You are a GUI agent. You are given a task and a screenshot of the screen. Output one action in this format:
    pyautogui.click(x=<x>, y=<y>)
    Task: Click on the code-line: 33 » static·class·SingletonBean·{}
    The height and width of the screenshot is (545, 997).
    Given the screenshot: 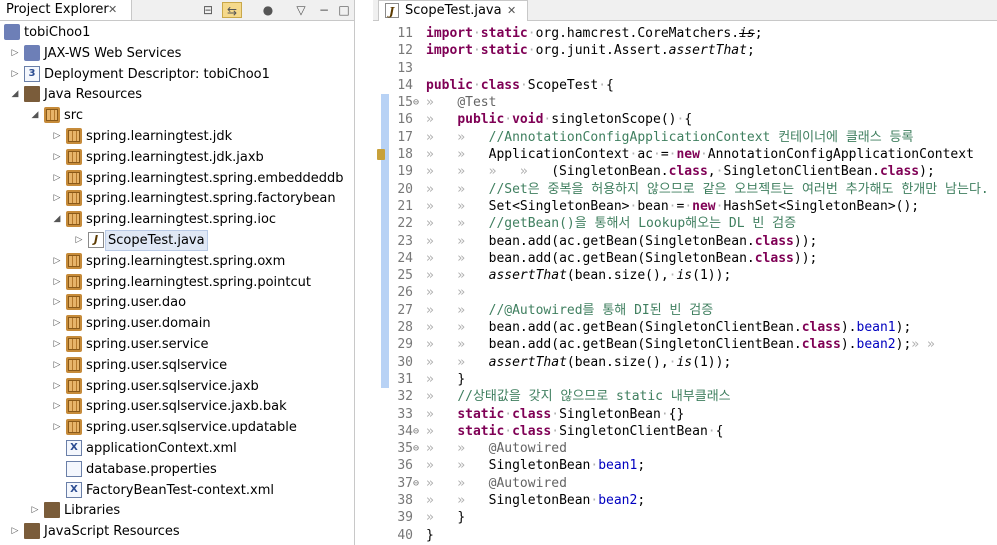 What is the action you would take?
    pyautogui.click(x=685, y=414)
    